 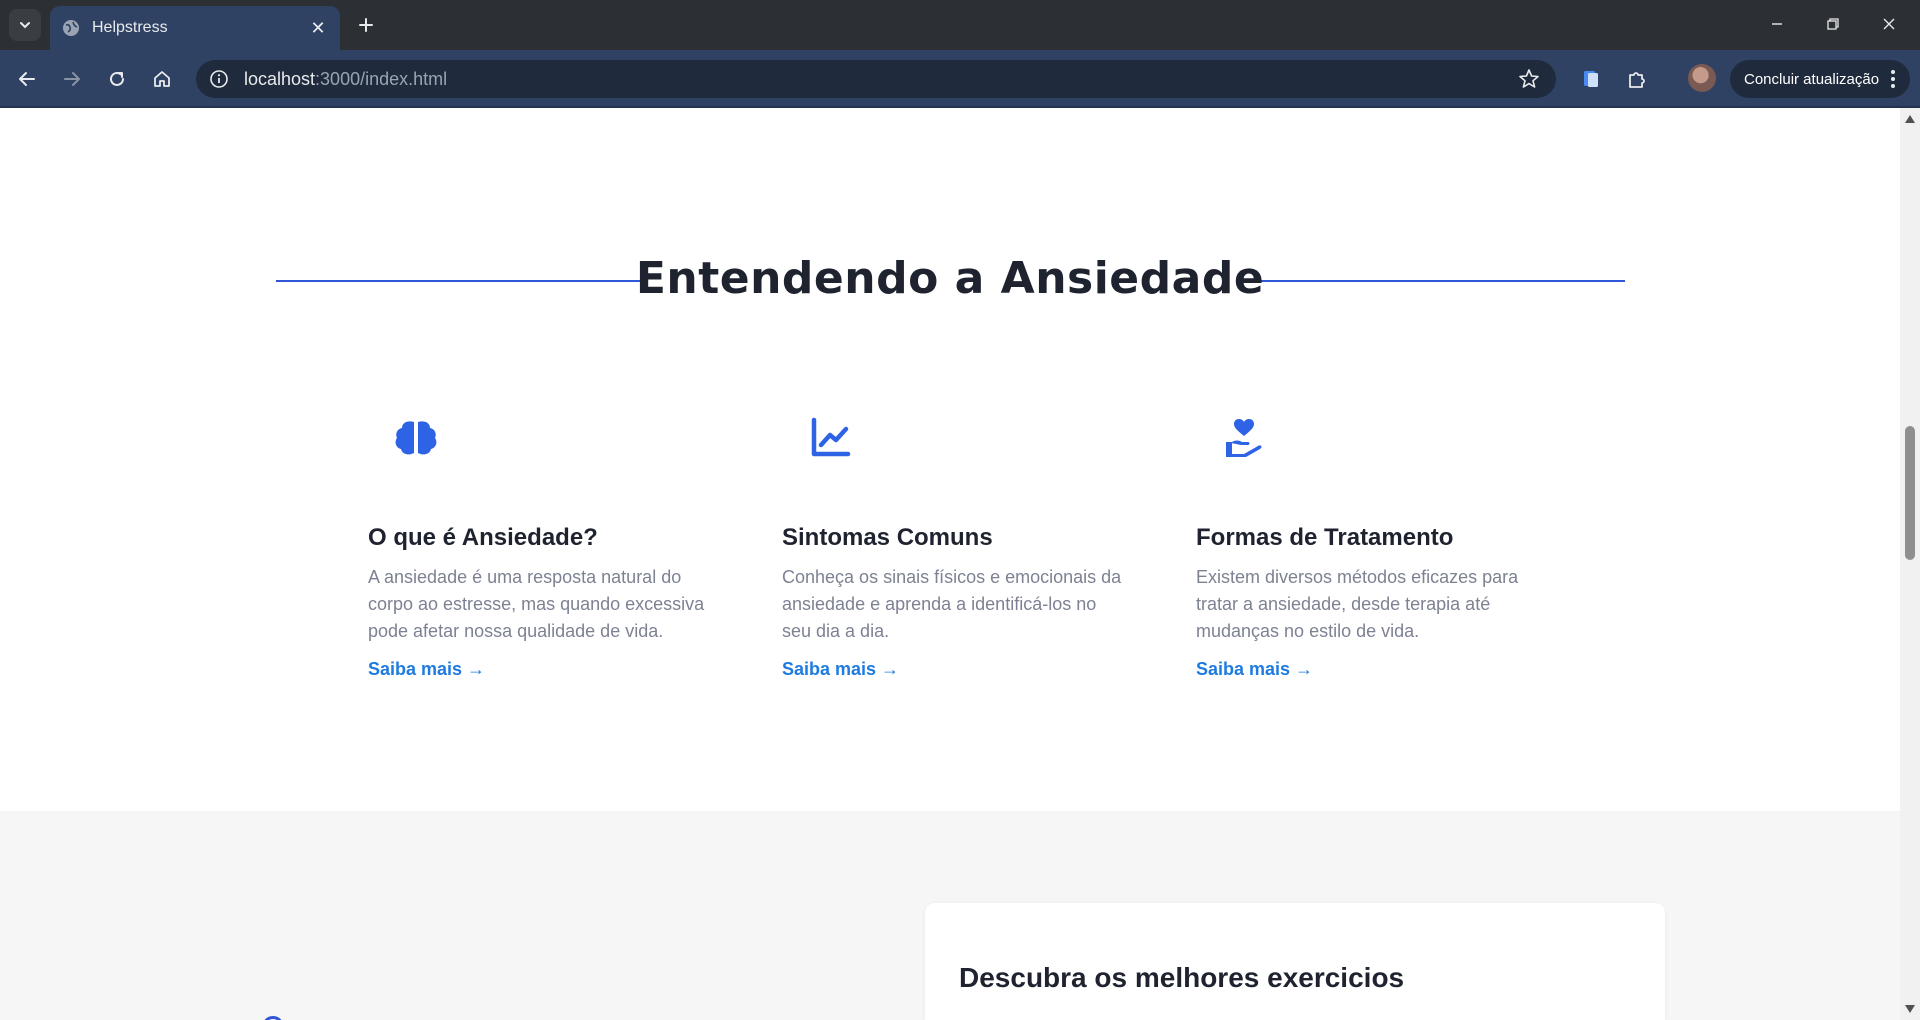 What do you see at coordinates (830, 438) in the screenshot?
I see `chart-line-icon` at bounding box center [830, 438].